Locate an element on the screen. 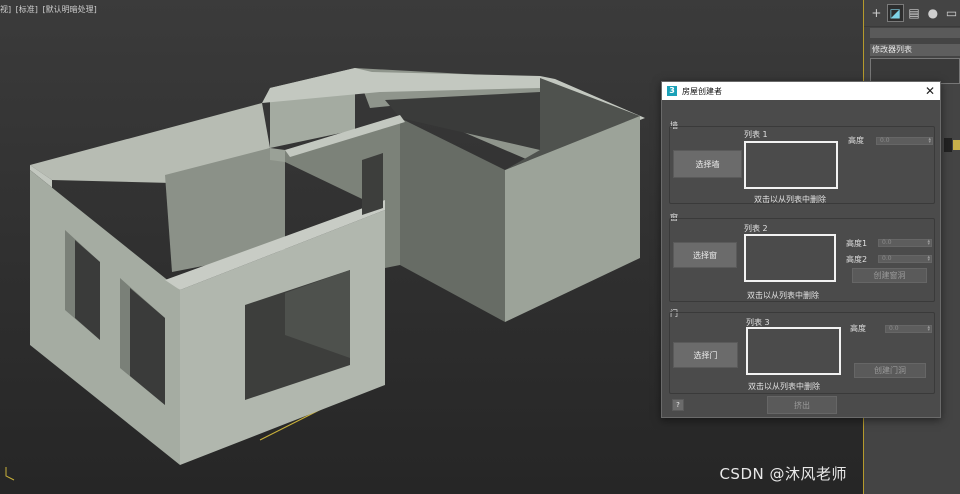  window-height1-label: 高度1 is located at coordinates (857, 243).